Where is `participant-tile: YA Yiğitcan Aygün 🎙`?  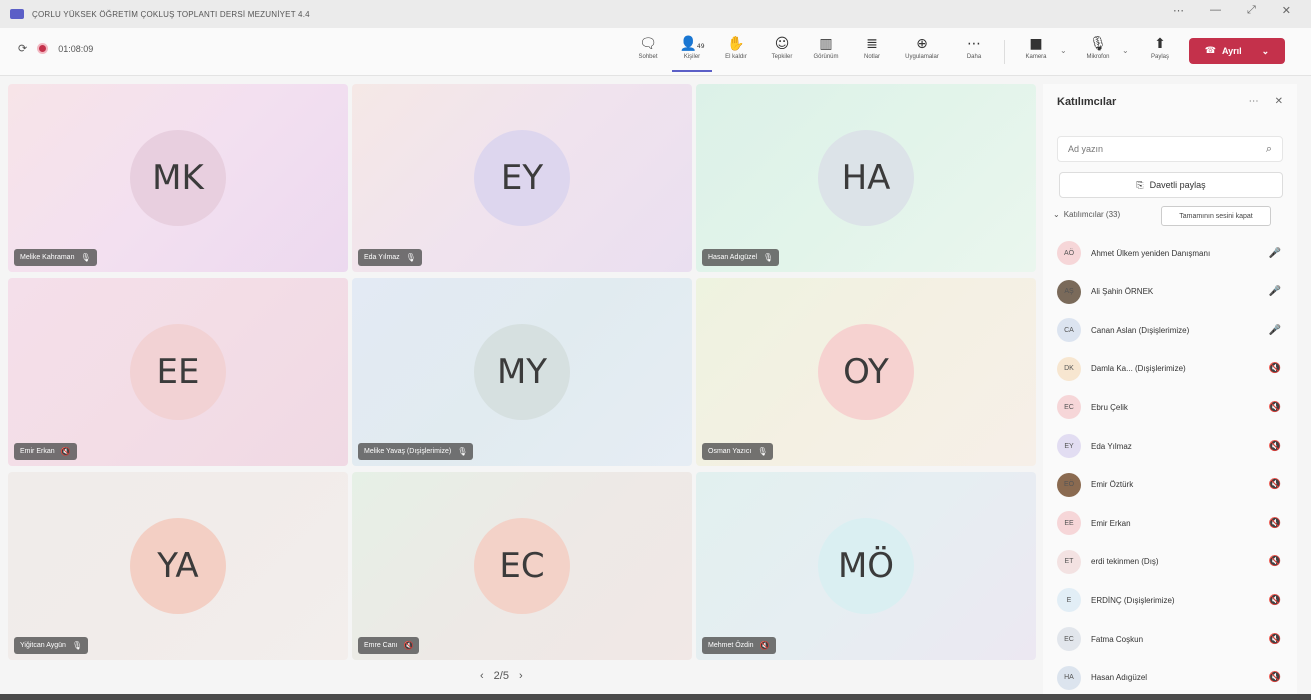
participant-tile: YA Yiğitcan Aygün 🎙 is located at coordinates (178, 566).